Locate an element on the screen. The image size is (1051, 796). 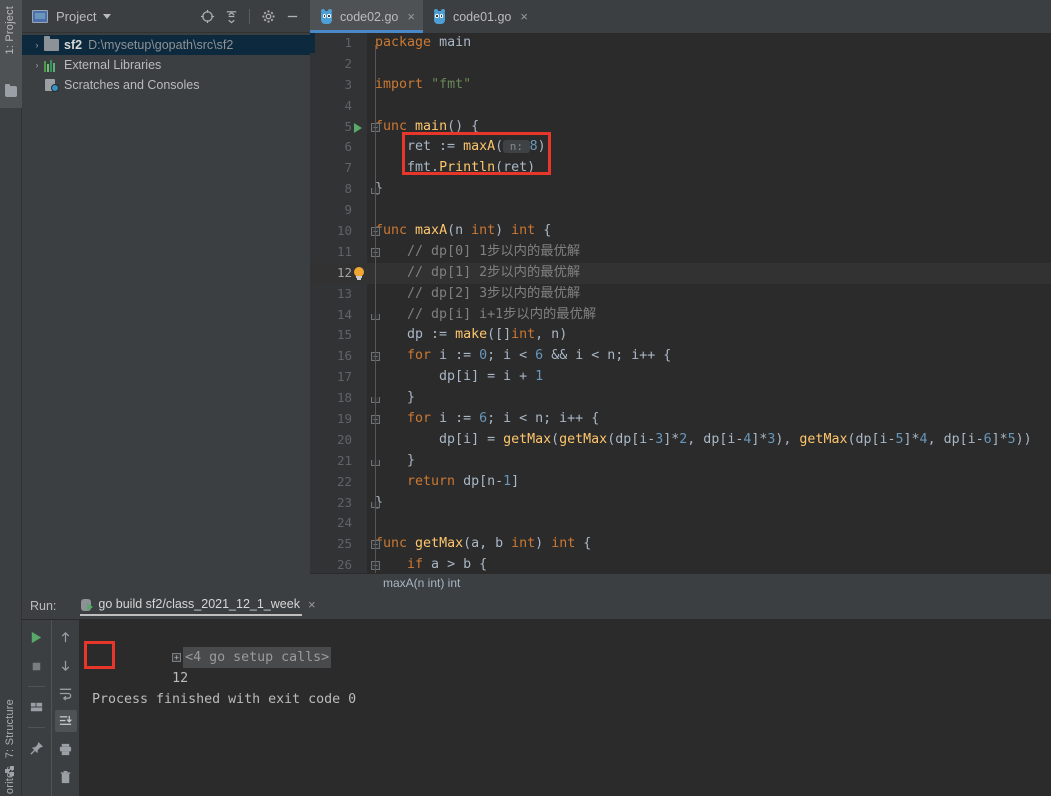
rail-item-favorites: orites is located at coordinates (10, 780).